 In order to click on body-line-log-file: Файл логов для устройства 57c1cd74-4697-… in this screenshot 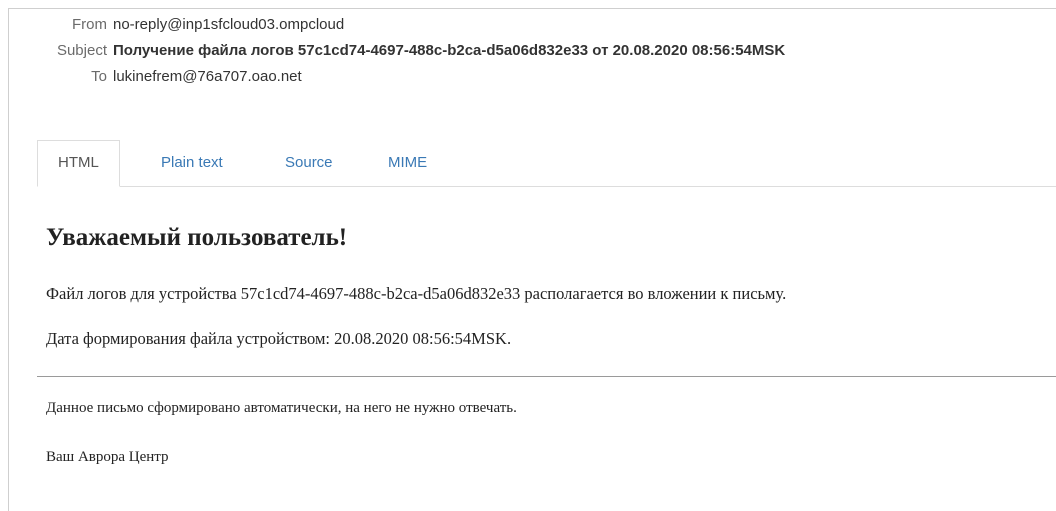, I will do `click(416, 293)`.